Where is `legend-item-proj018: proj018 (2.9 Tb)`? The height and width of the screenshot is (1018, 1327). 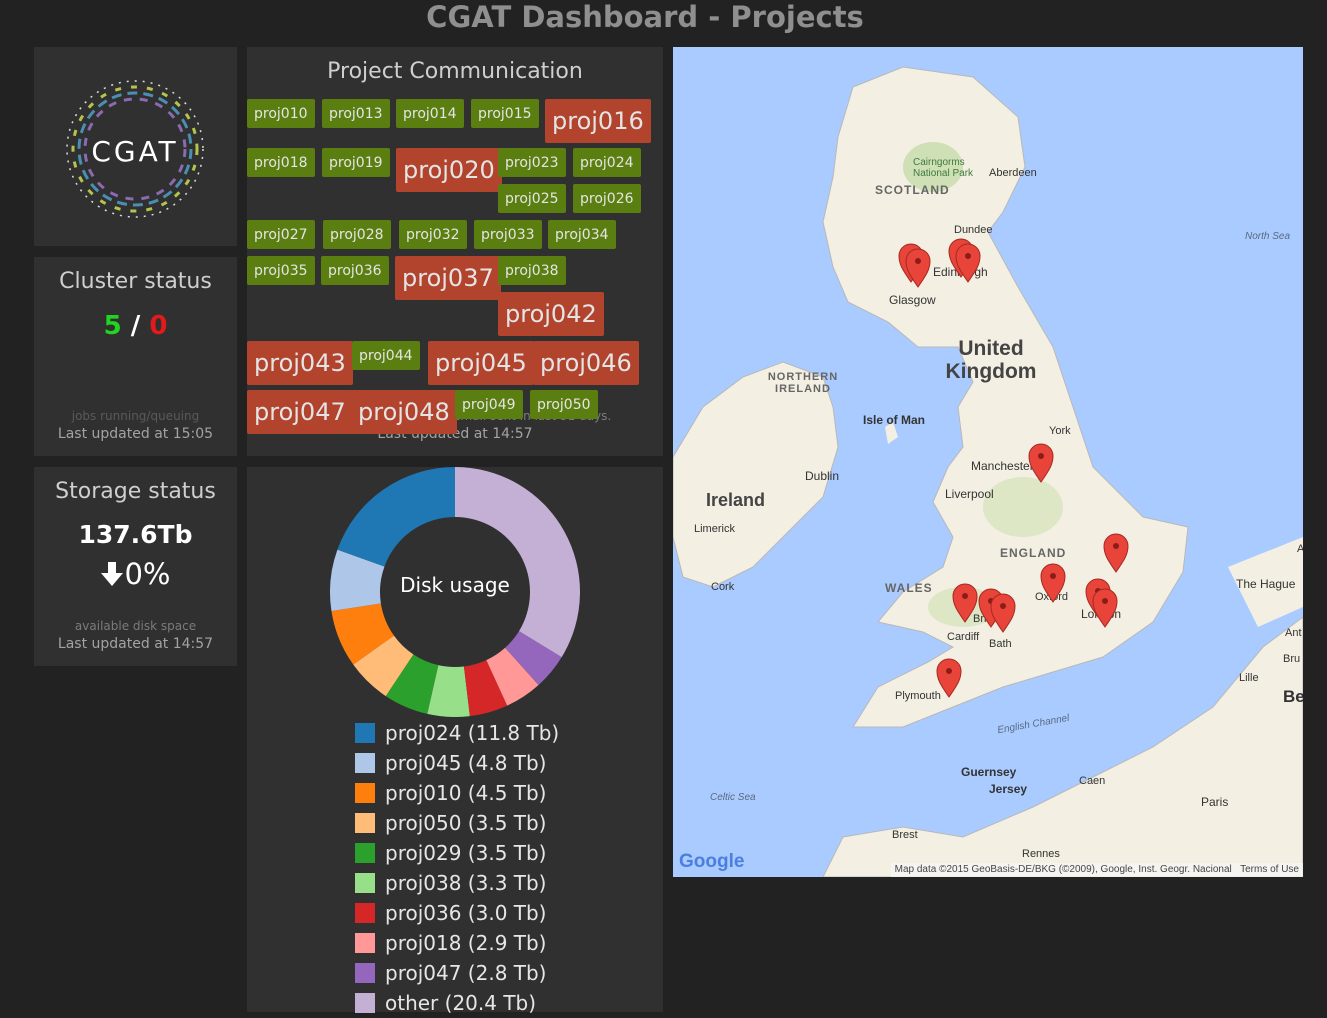 legend-item-proj018: proj018 (2.9 Tb) is located at coordinates (450, 943).